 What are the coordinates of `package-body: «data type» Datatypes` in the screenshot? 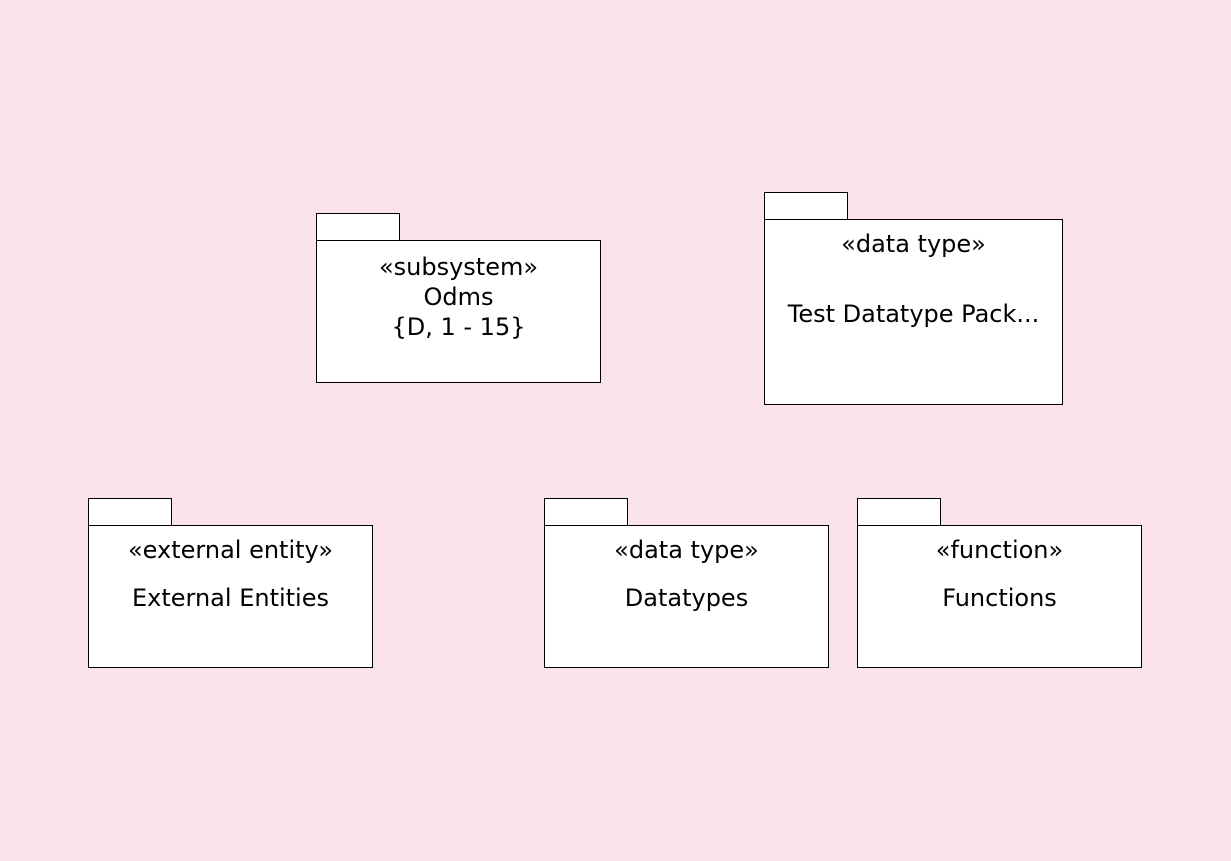 It's located at (686, 596).